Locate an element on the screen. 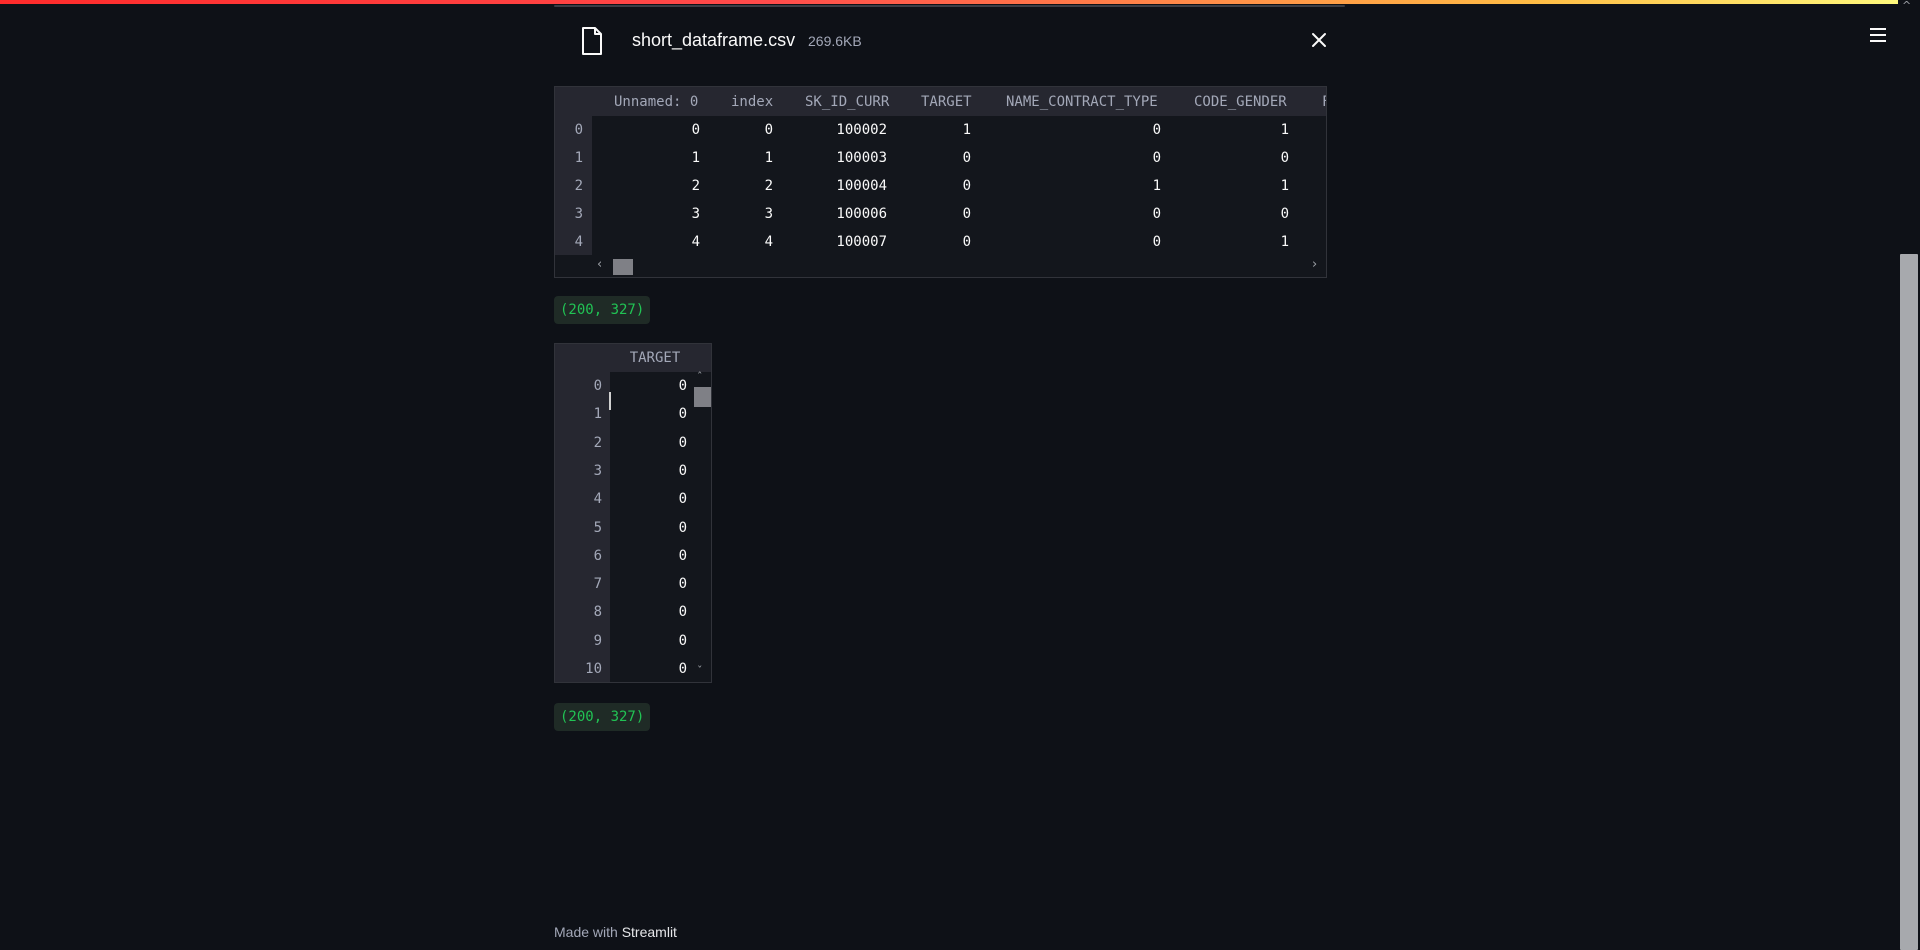 Image resolution: width=1920 pixels, height=950 pixels. file-name: short_dataframe.csv is located at coordinates (714, 40).